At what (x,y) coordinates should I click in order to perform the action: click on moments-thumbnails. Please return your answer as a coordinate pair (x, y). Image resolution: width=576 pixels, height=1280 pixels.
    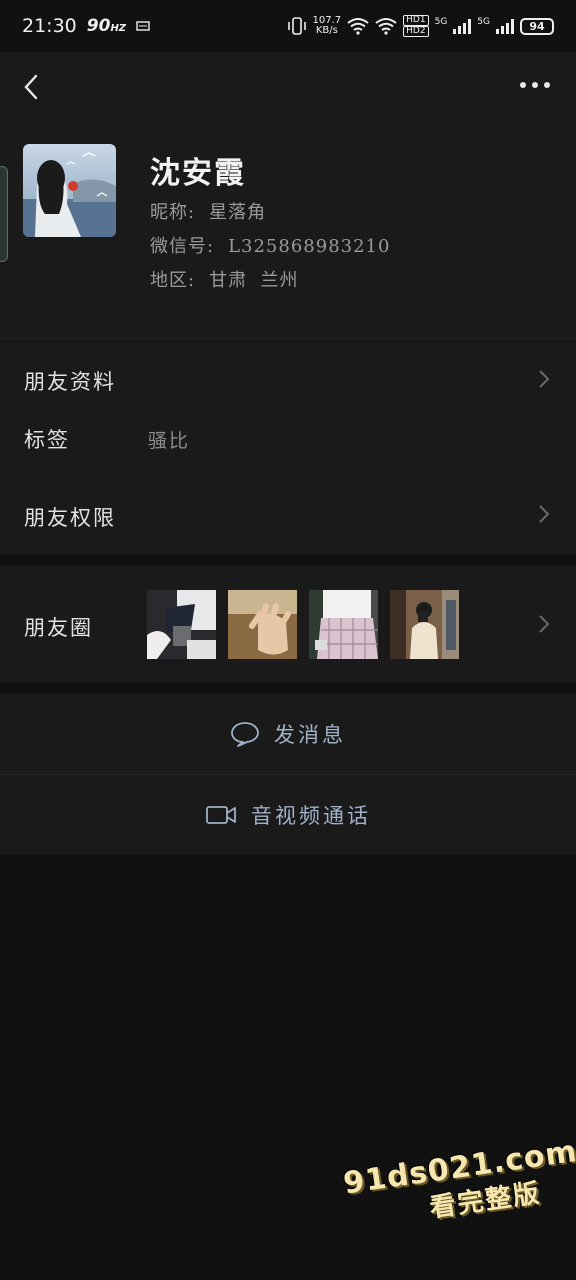
    Looking at the image, I should click on (303, 624).